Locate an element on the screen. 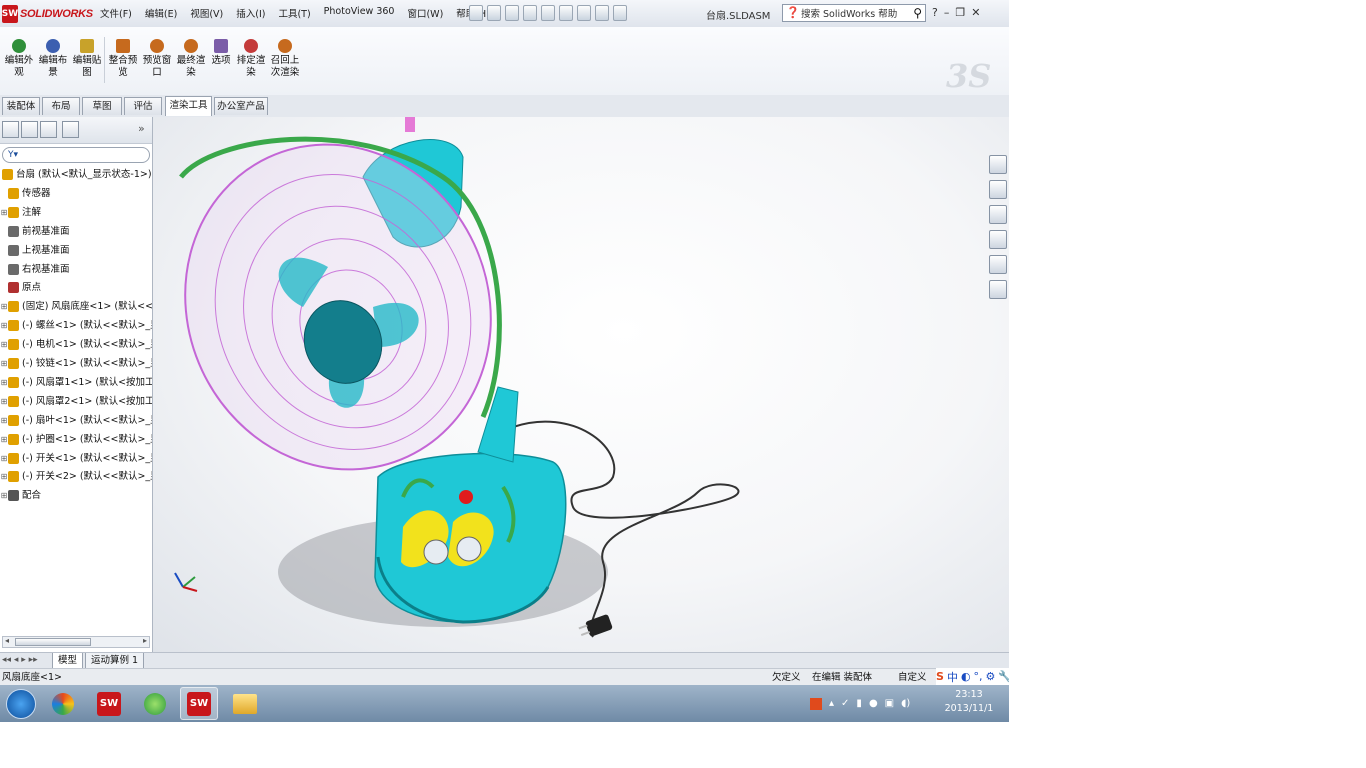  sogou-tray-icon is located at coordinates (816, 703).